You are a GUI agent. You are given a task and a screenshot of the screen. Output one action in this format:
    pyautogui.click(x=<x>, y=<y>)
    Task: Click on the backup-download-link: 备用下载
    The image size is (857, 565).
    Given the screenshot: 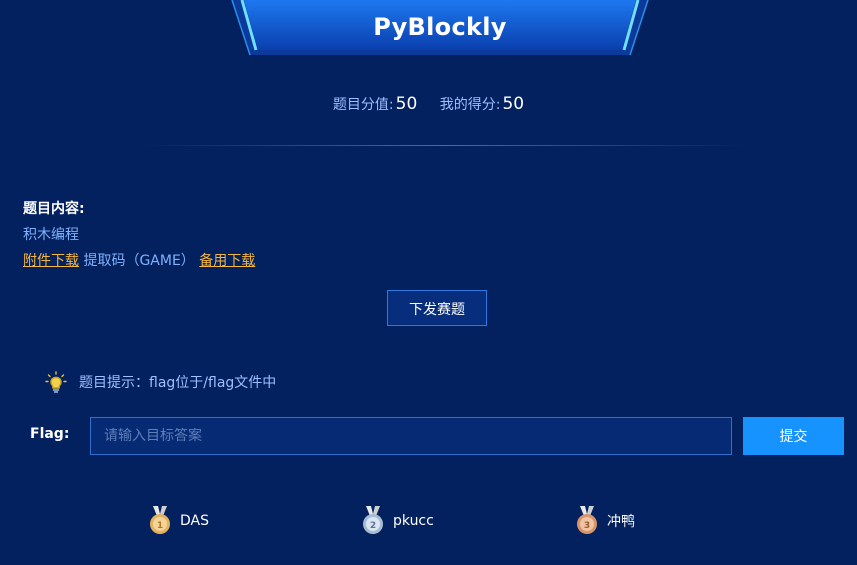 What is the action you would take?
    pyautogui.click(x=227, y=261)
    